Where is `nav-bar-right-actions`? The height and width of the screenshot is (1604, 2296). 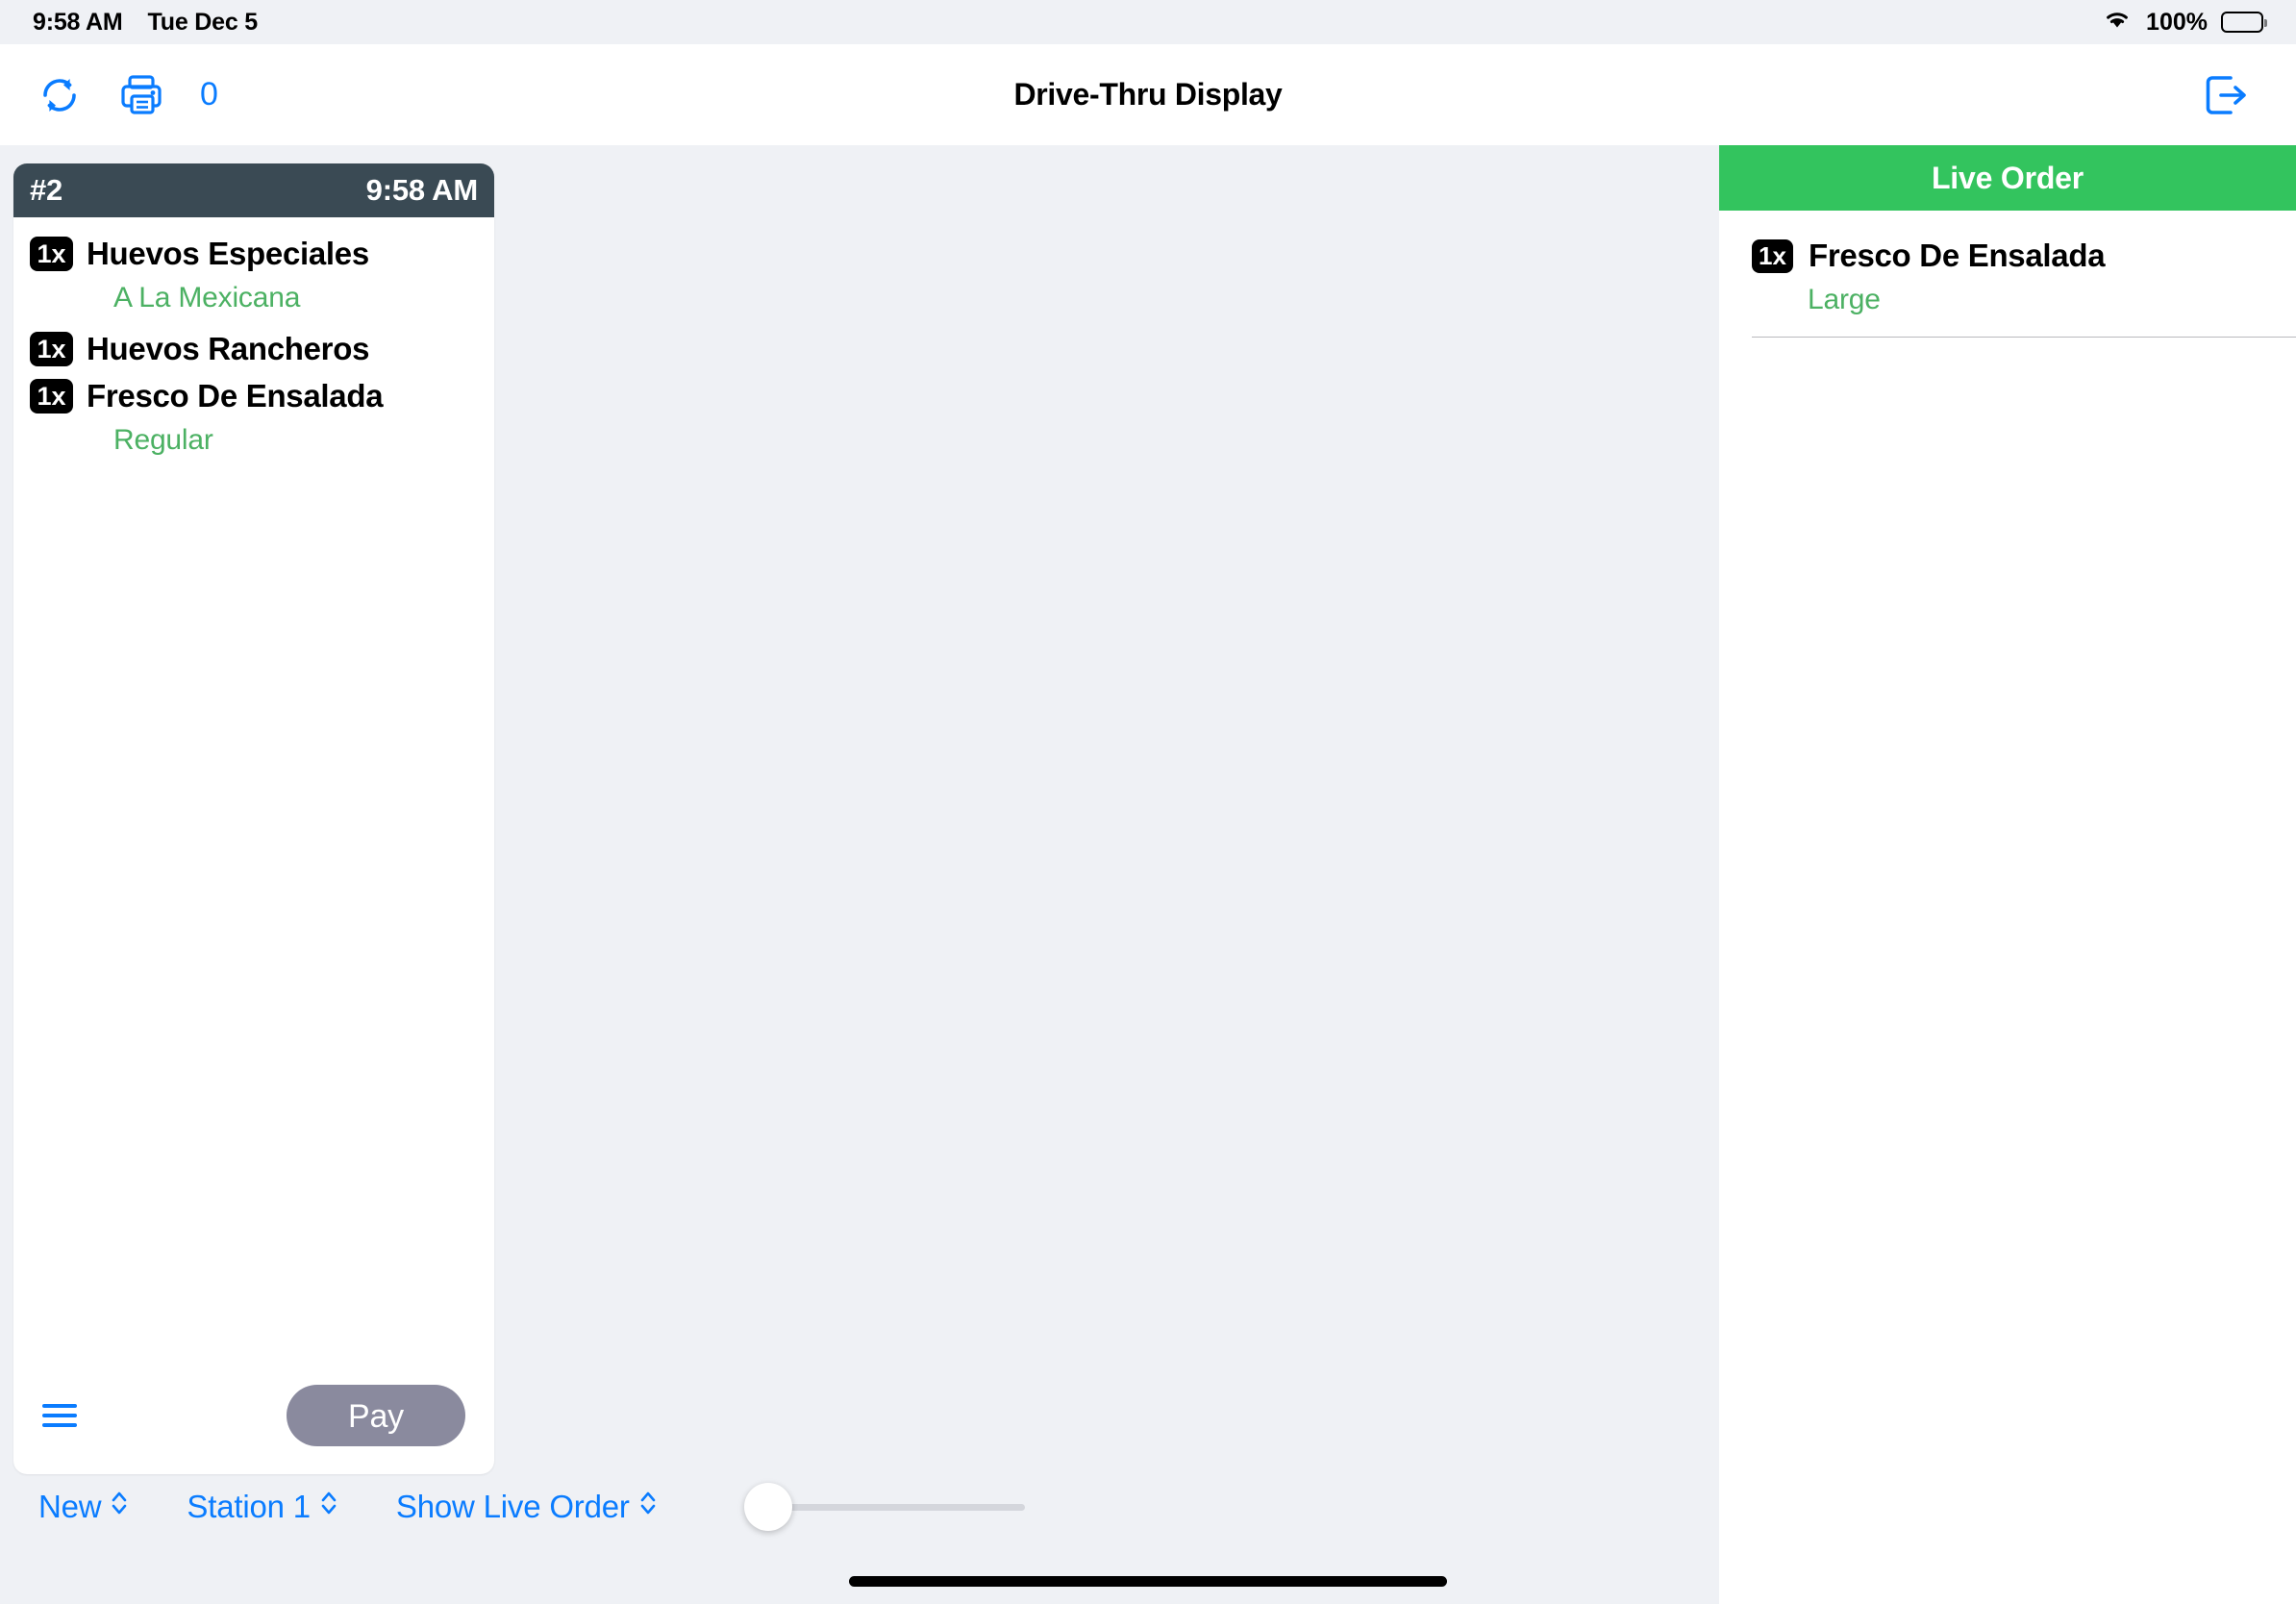
nav-bar-right-actions is located at coordinates (2226, 94).